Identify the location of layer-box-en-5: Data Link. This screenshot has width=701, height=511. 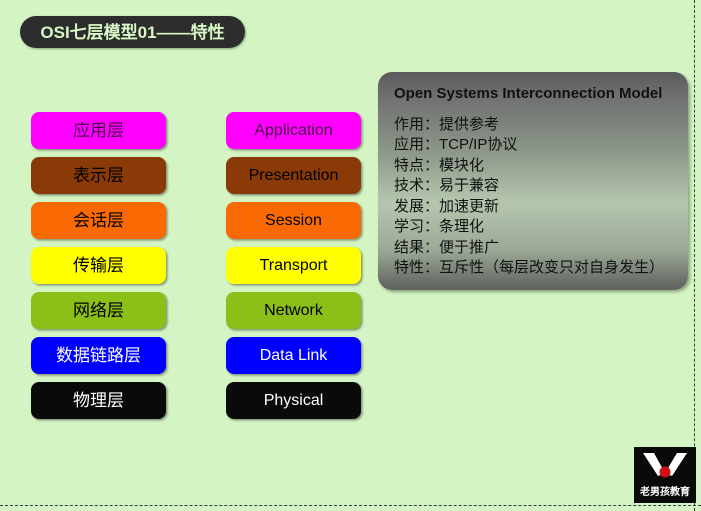
(293, 355).